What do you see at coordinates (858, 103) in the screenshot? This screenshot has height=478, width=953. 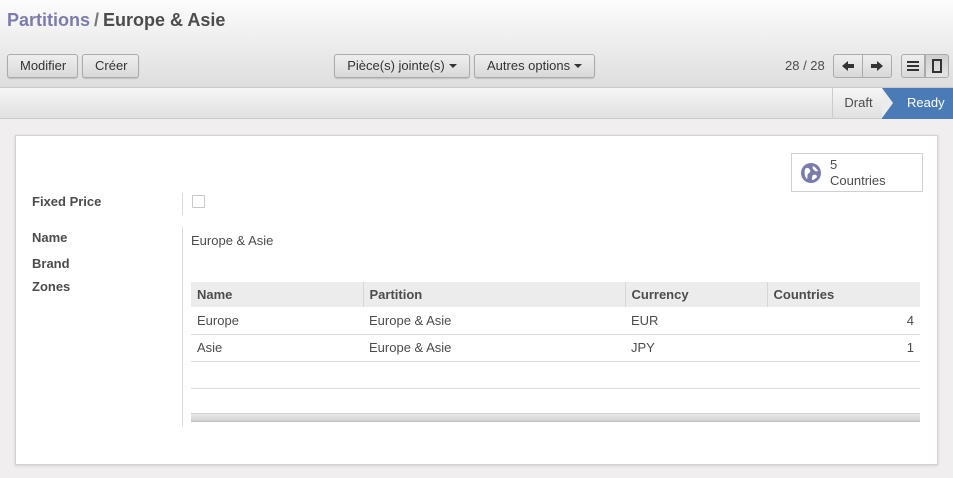 I see `status-draft: Draft` at bounding box center [858, 103].